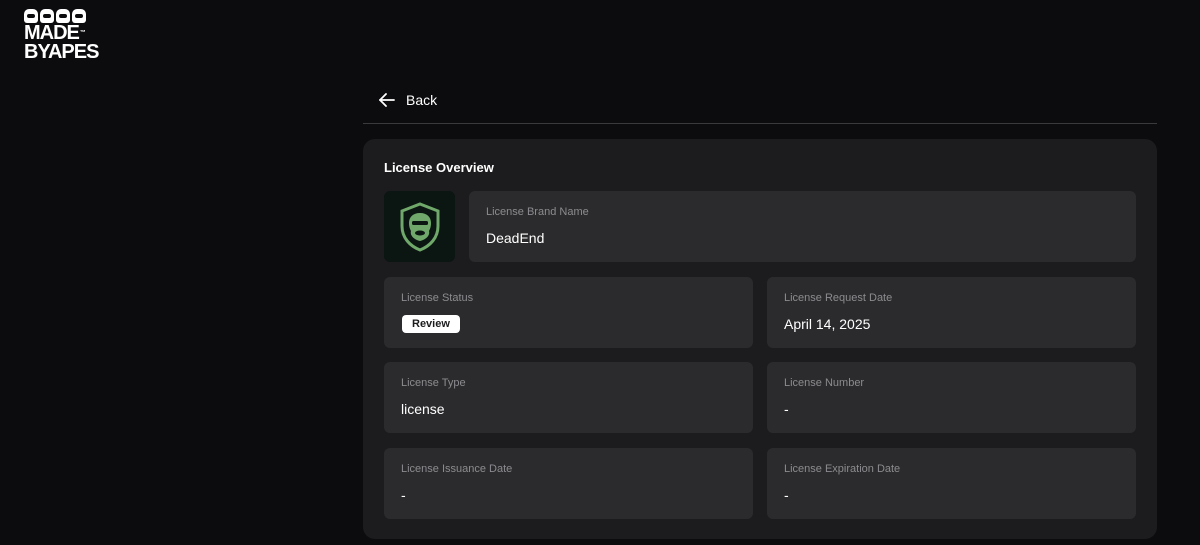  Describe the element at coordinates (537, 212) in the screenshot. I see `brand-name-label: License Brand Name` at that location.